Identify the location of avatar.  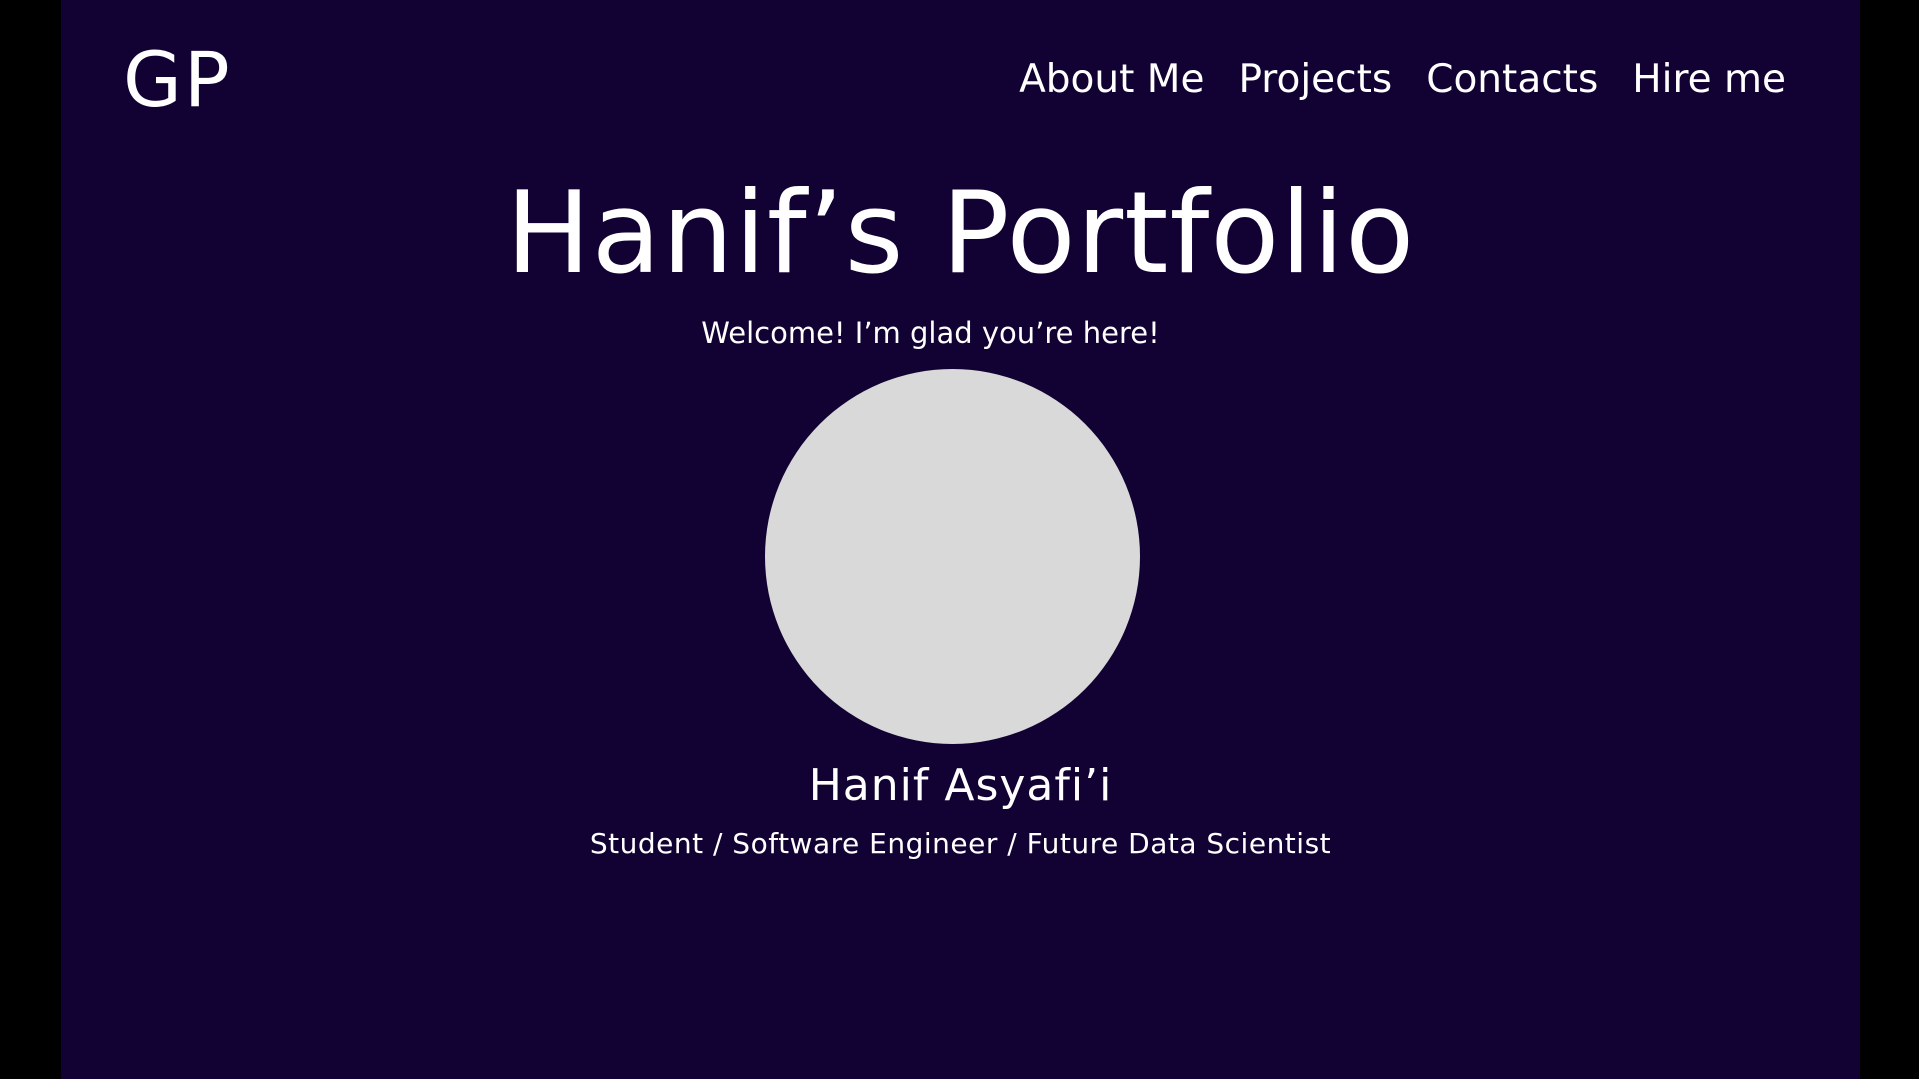
(952, 556).